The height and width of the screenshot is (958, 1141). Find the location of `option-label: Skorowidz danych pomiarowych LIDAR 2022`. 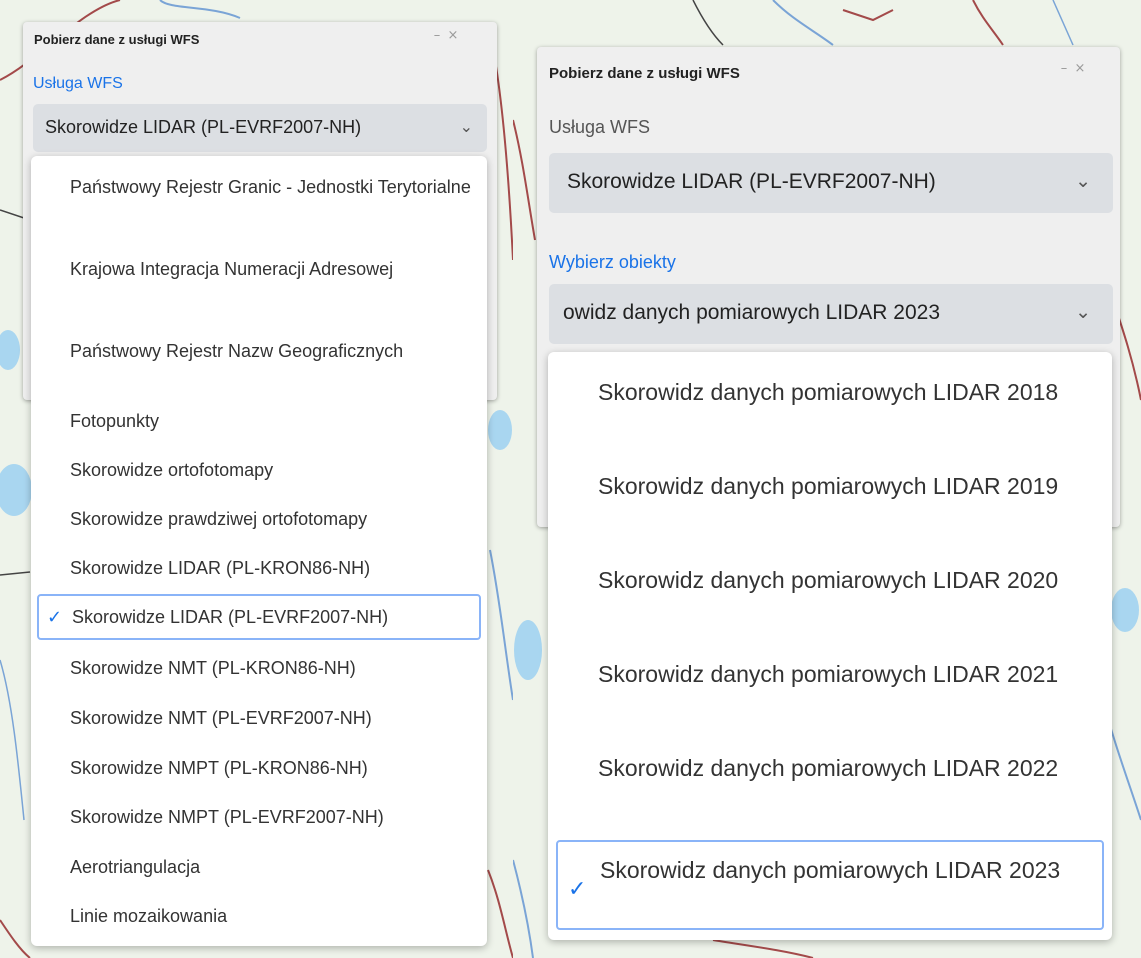

option-label: Skorowidz danych pomiarowych LIDAR 2022 is located at coordinates (828, 768).